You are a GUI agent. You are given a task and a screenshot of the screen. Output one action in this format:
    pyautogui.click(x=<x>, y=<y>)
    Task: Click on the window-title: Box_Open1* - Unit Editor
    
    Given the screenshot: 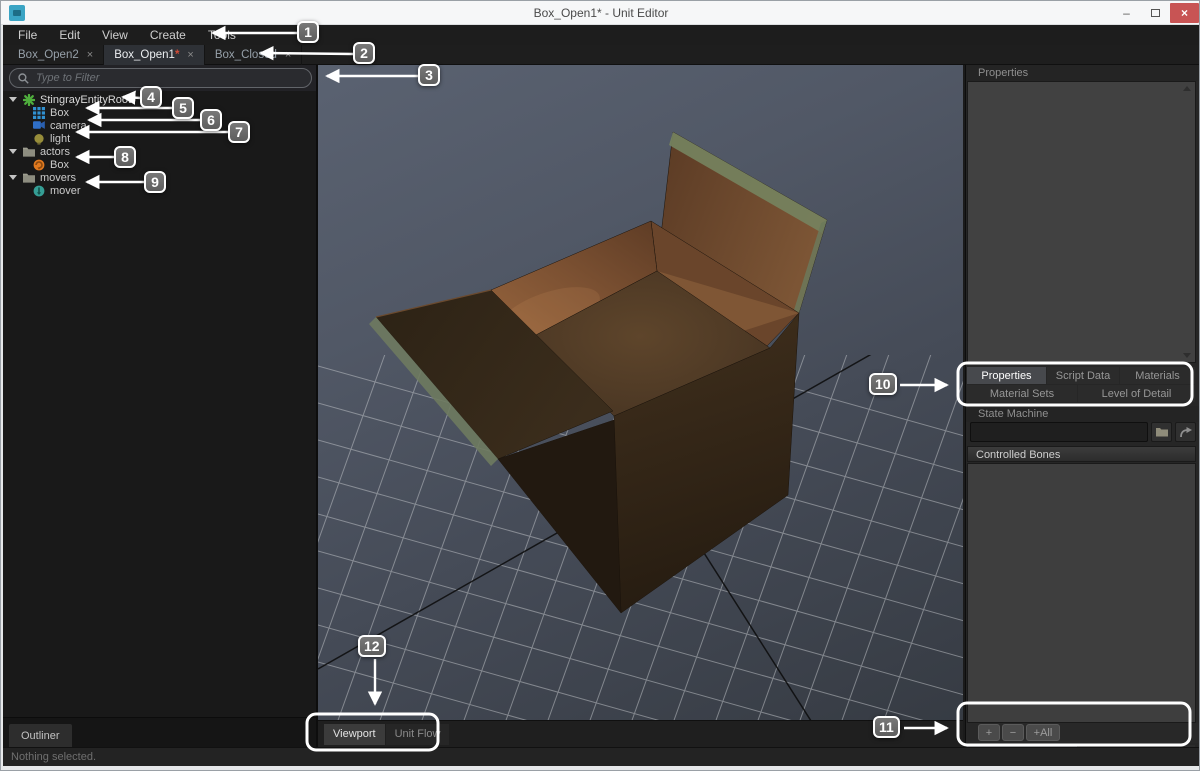 What is the action you would take?
    pyautogui.click(x=601, y=13)
    